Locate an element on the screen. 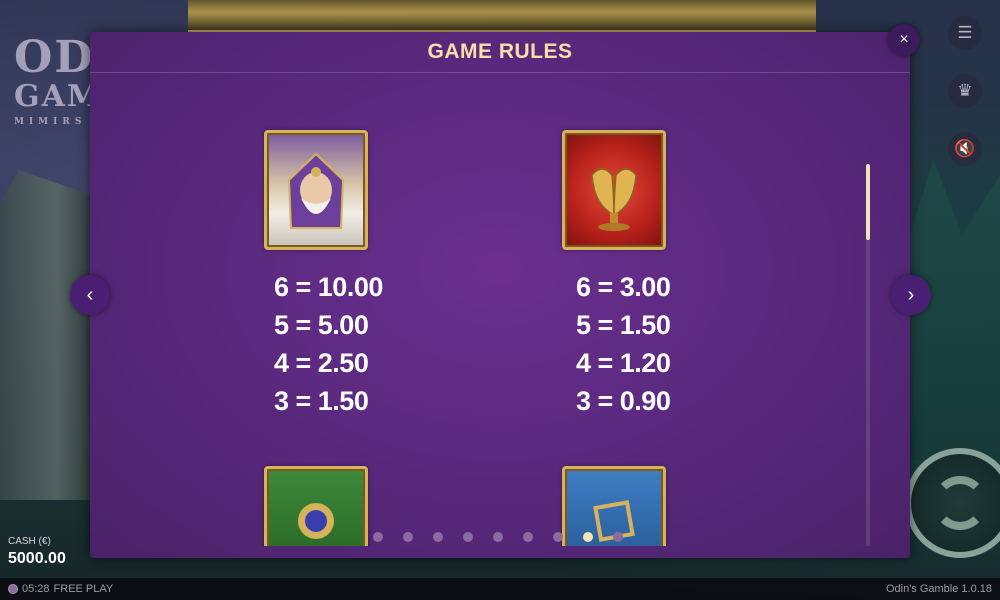 The image size is (1000, 600). payout-row: 4 = 1.20 is located at coordinates (623, 363).